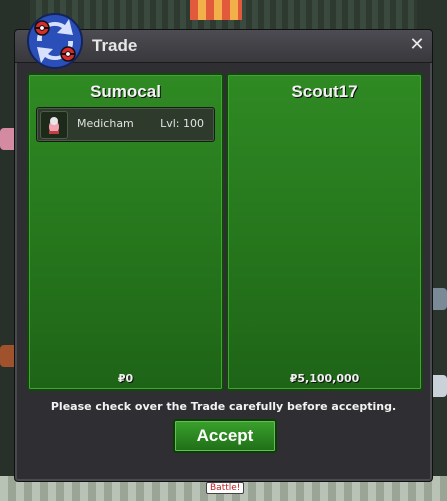  What do you see at coordinates (225, 436) in the screenshot?
I see `accept-button: Accept` at bounding box center [225, 436].